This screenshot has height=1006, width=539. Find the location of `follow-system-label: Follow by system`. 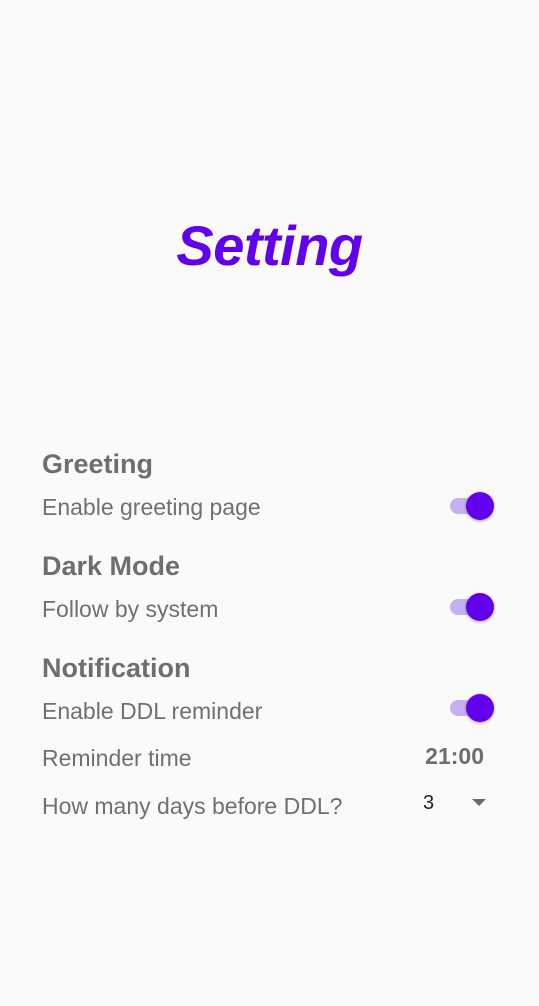

follow-system-label: Follow by system is located at coordinates (130, 609).